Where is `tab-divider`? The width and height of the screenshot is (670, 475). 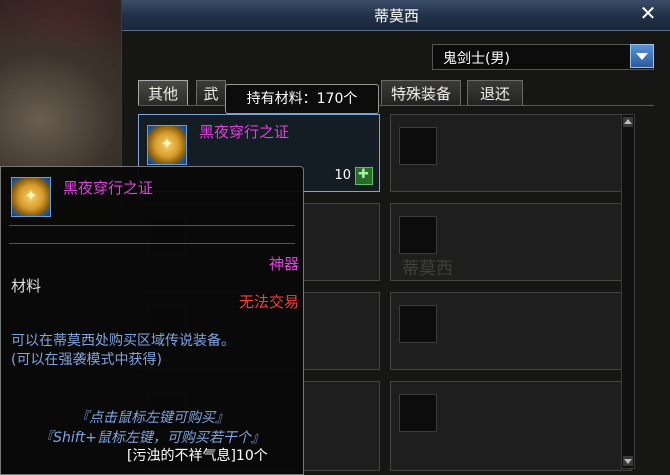
tab-divider is located at coordinates (396, 105).